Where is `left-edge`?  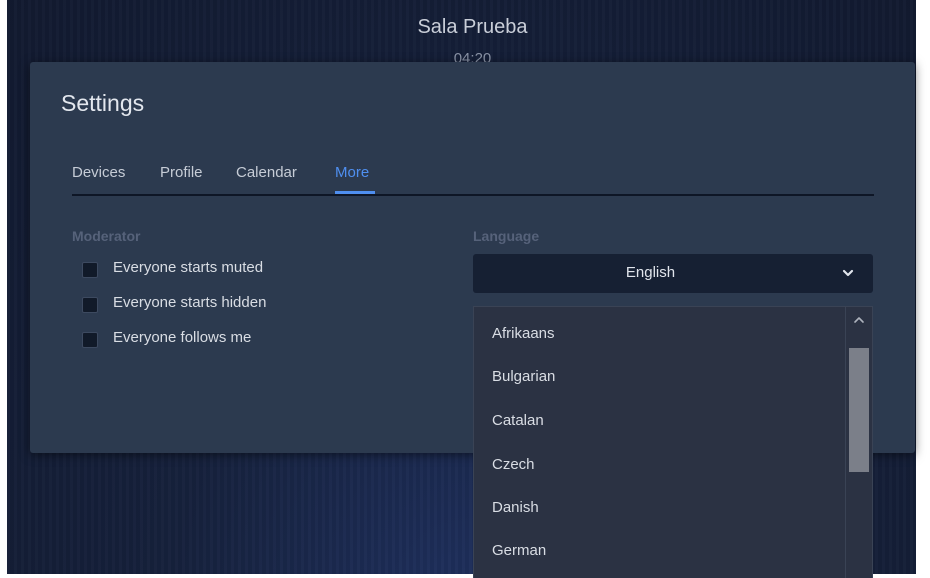
left-edge is located at coordinates (3, 289).